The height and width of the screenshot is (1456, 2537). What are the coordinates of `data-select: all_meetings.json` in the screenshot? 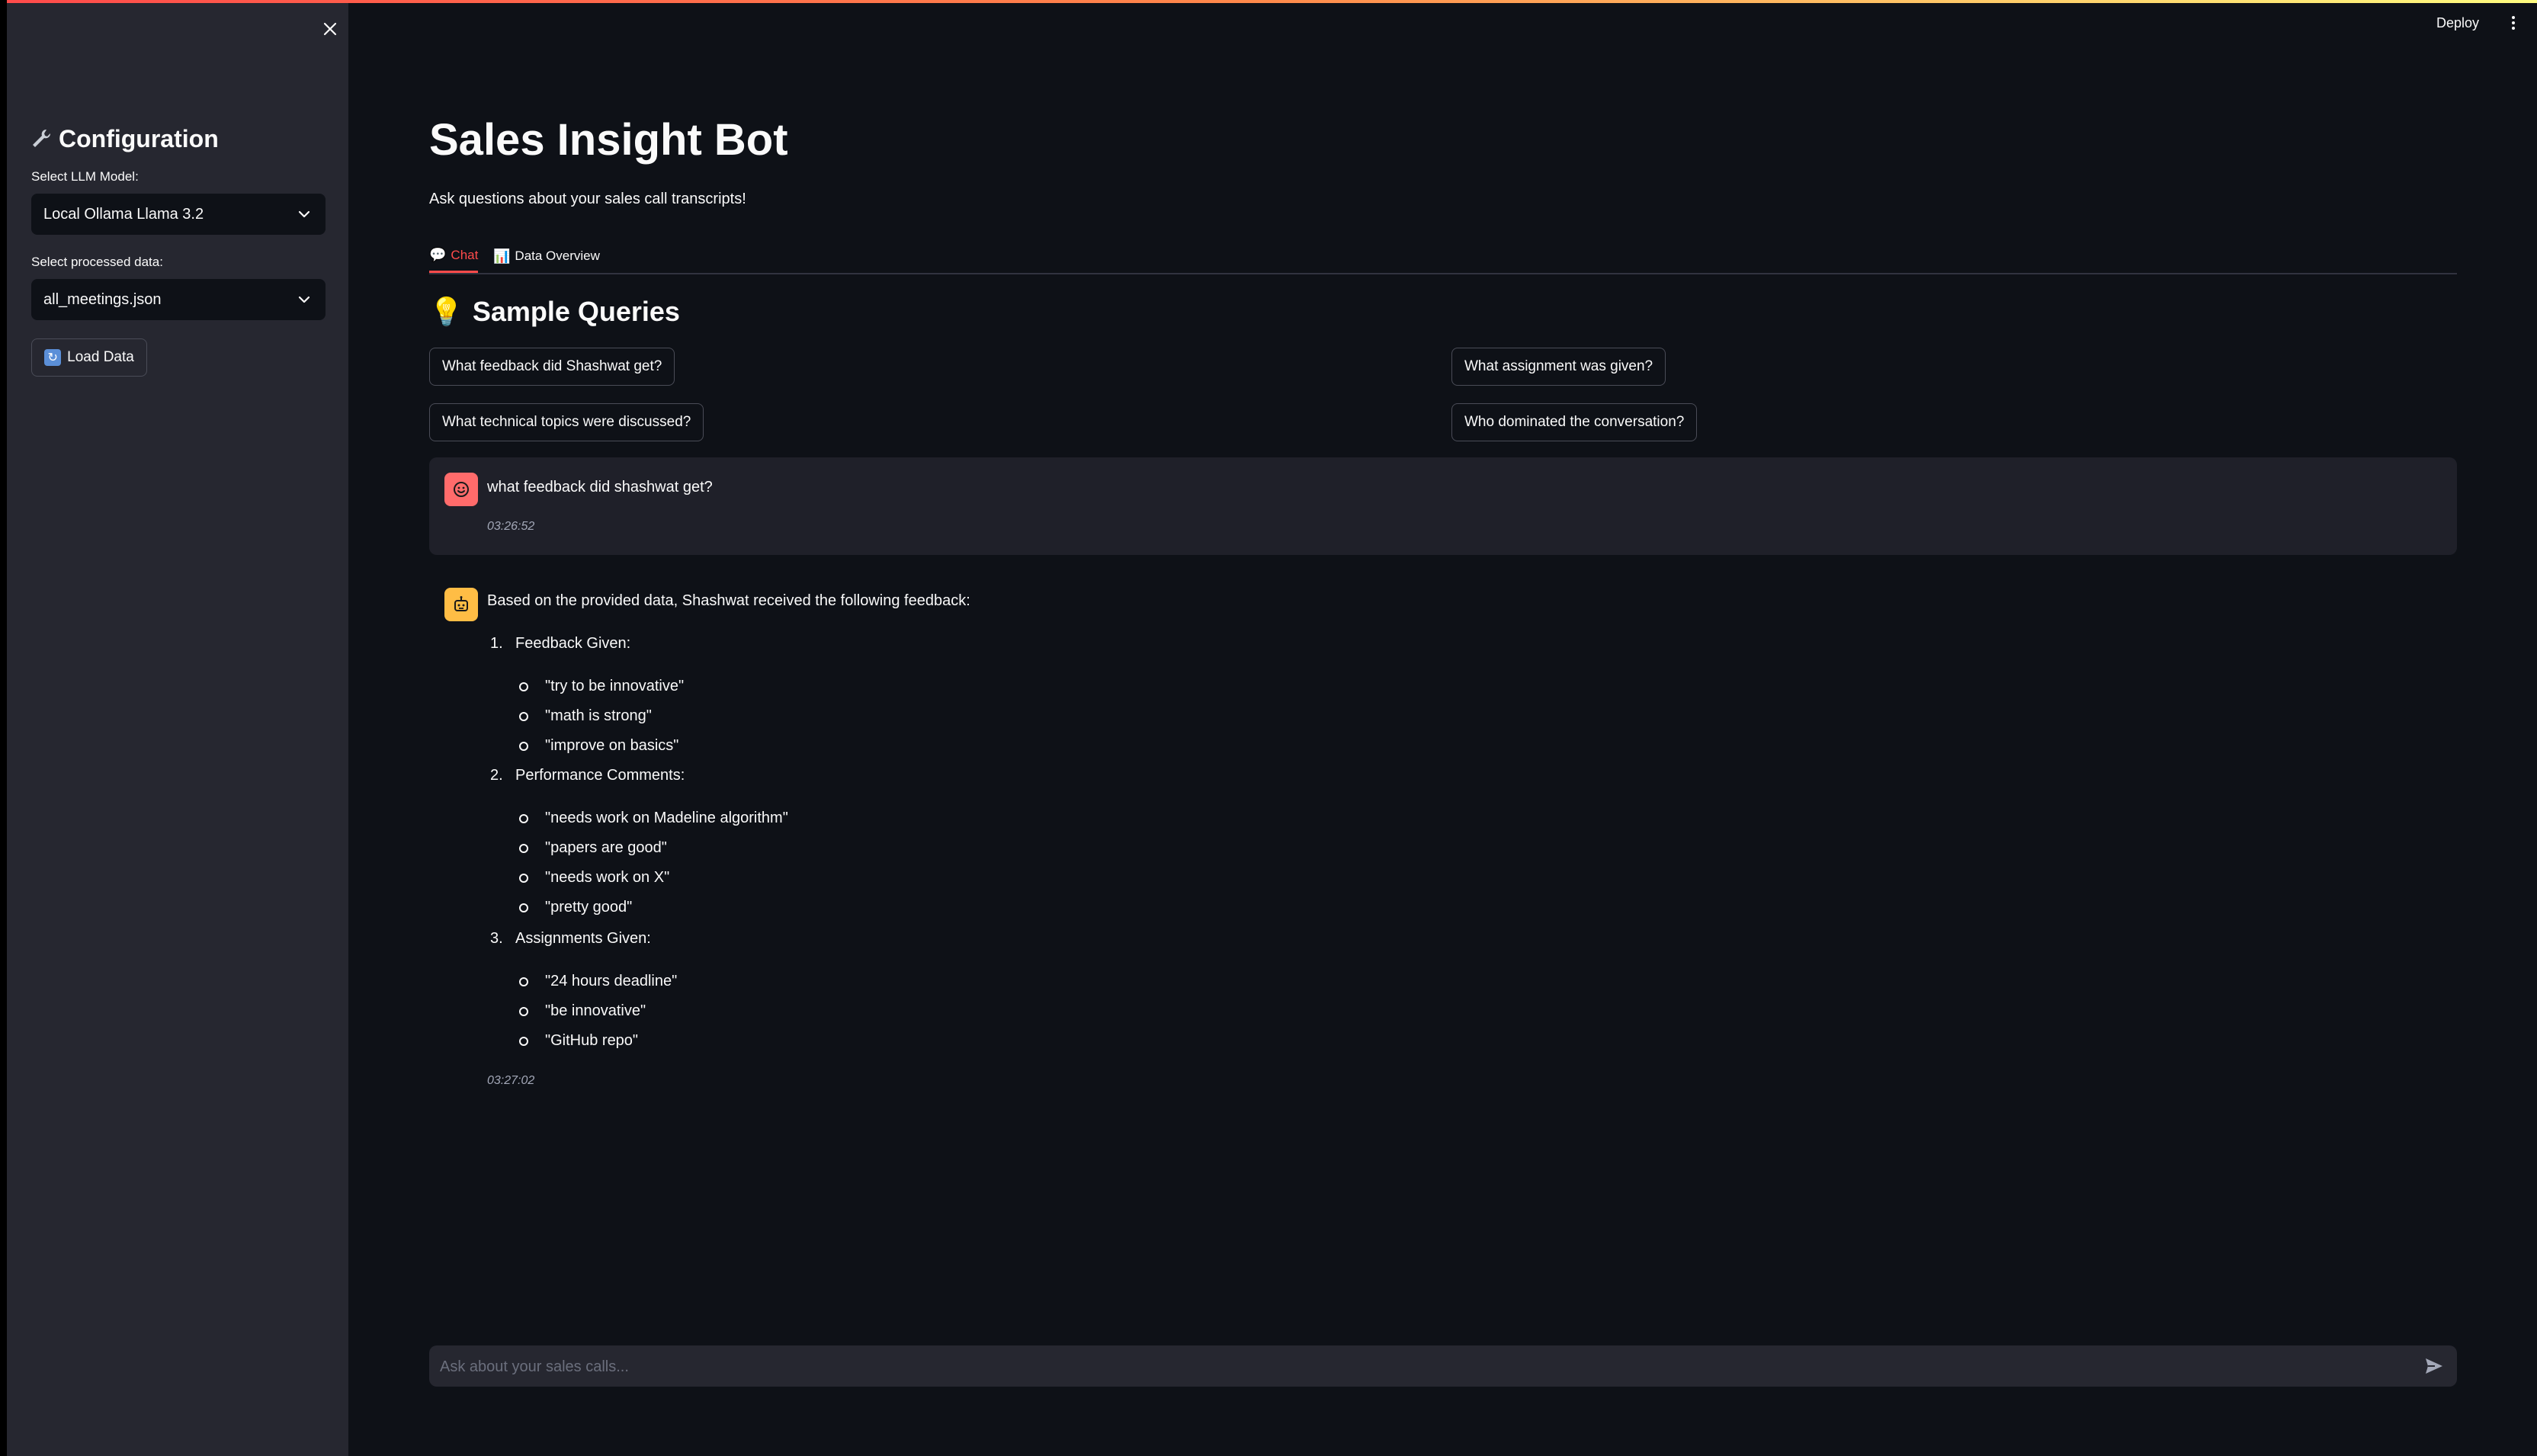 It's located at (178, 299).